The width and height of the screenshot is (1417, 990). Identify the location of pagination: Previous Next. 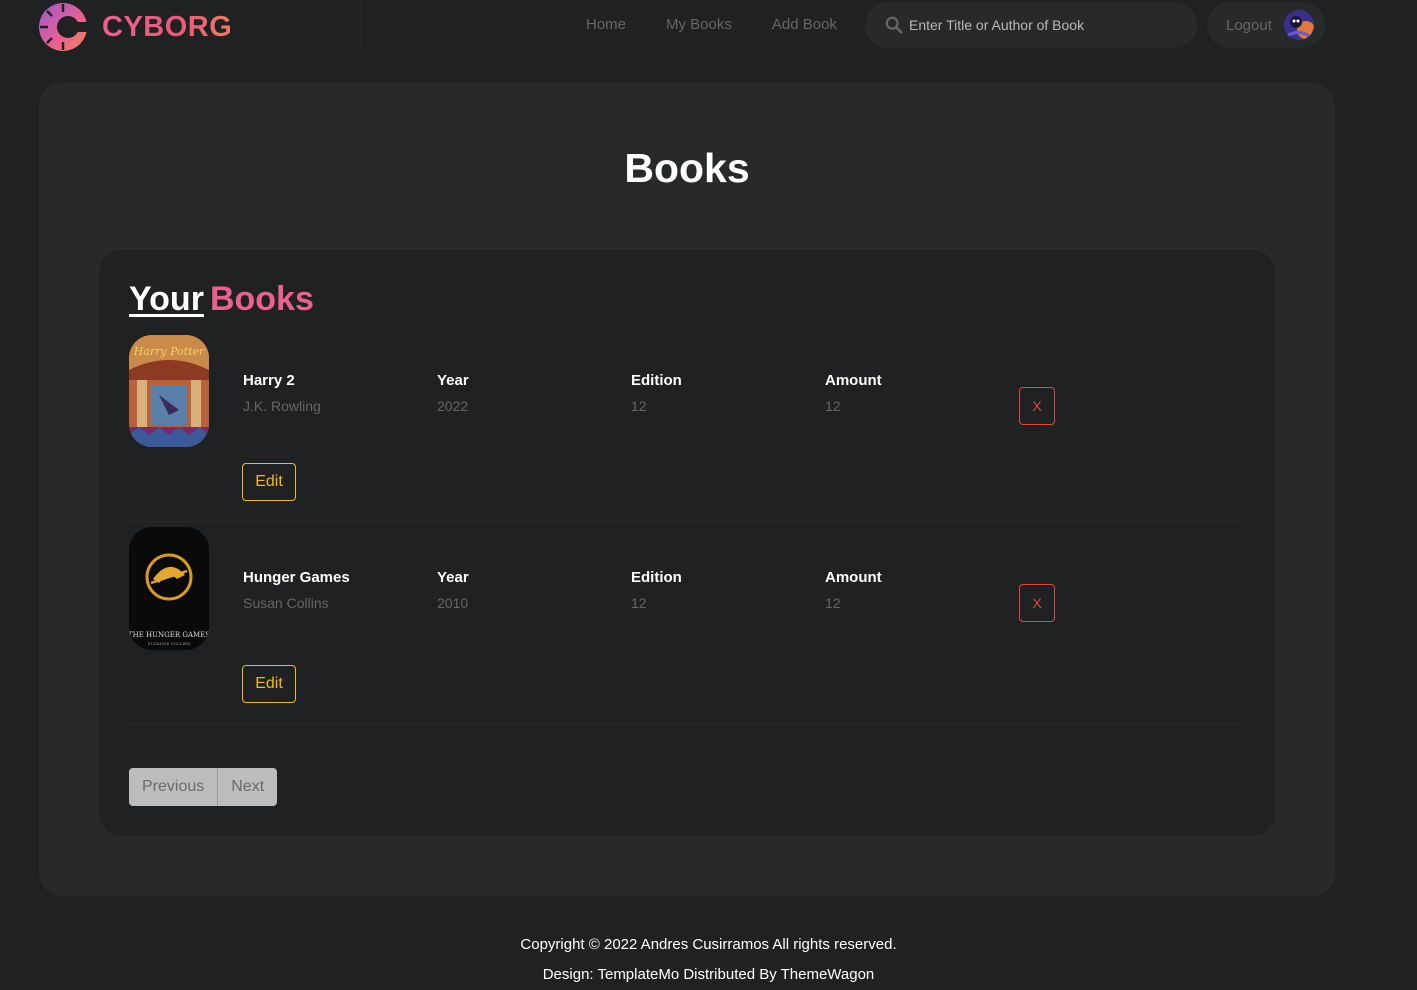
(203, 787).